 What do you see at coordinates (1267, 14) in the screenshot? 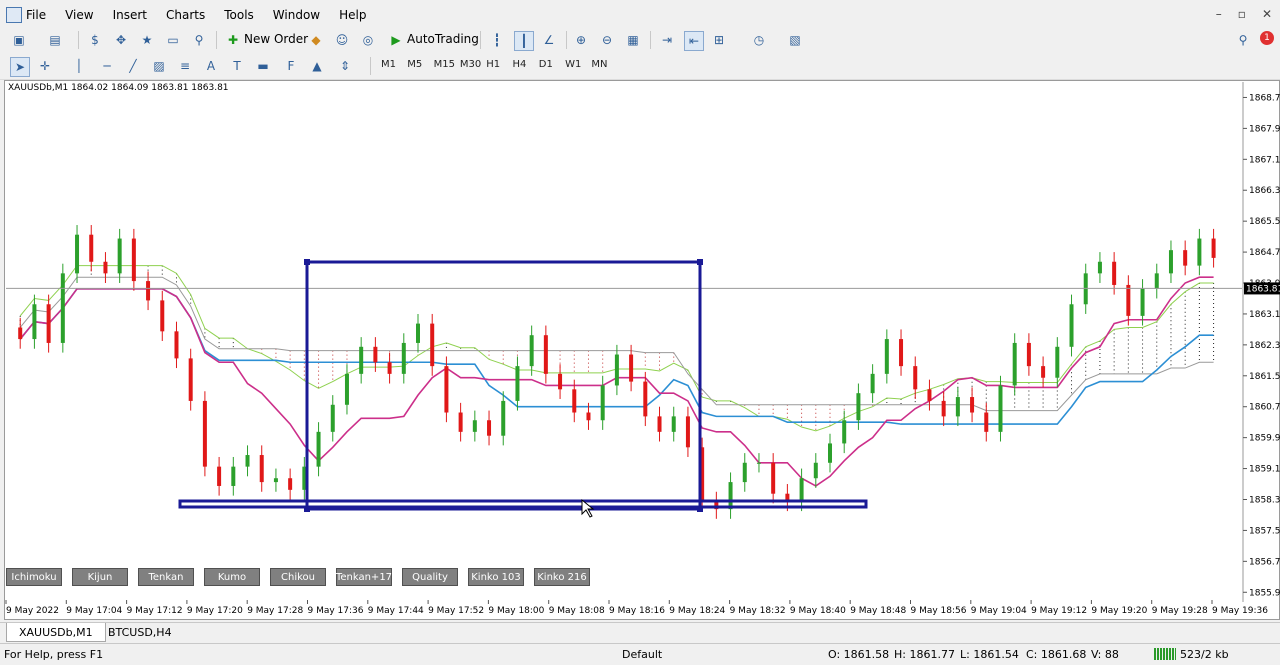
I see `close-icon: ✕` at bounding box center [1267, 14].